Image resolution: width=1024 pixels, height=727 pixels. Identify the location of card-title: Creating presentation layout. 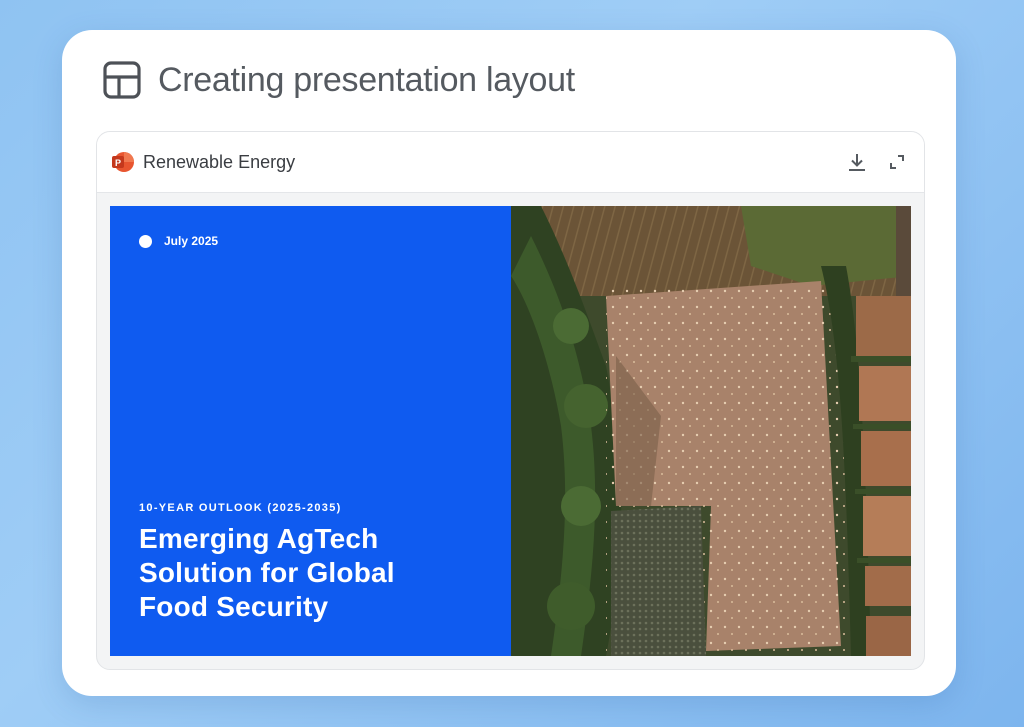
(366, 79).